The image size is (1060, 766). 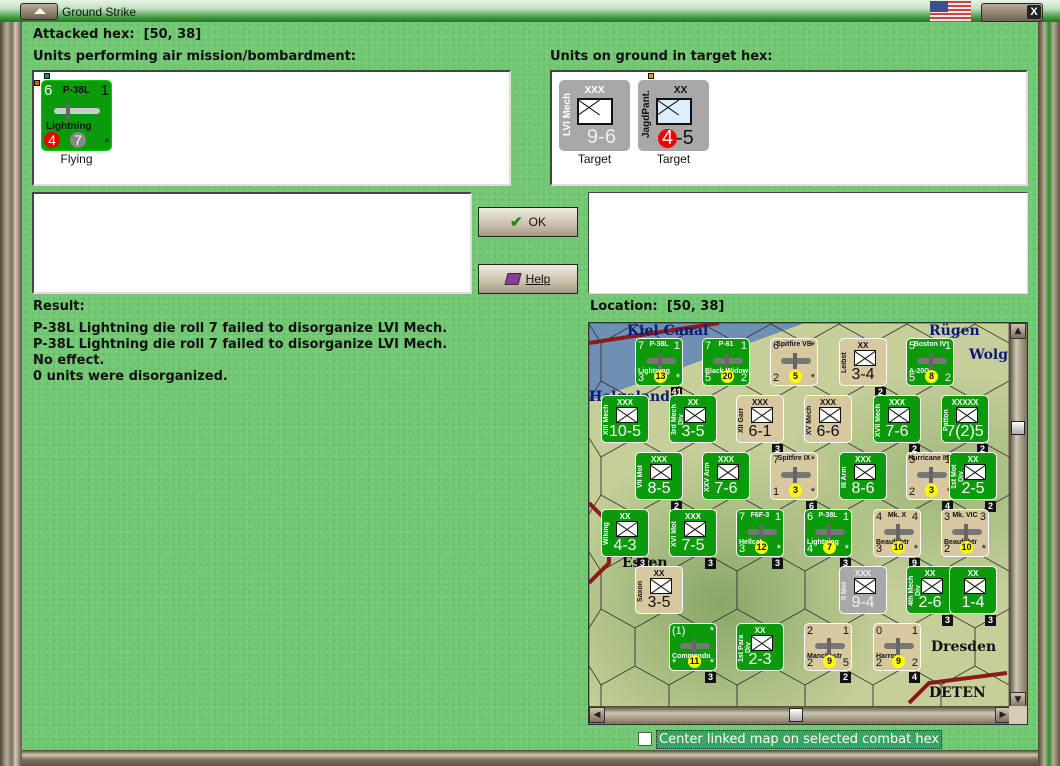 What do you see at coordinates (693, 419) in the screenshot?
I see `unit-counter: XX 3rd Mech Div 3-5` at bounding box center [693, 419].